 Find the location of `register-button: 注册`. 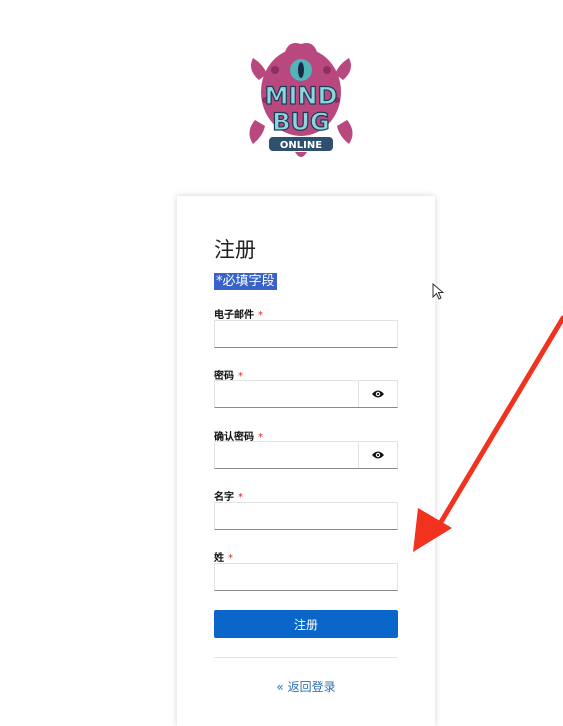

register-button: 注册 is located at coordinates (306, 624).